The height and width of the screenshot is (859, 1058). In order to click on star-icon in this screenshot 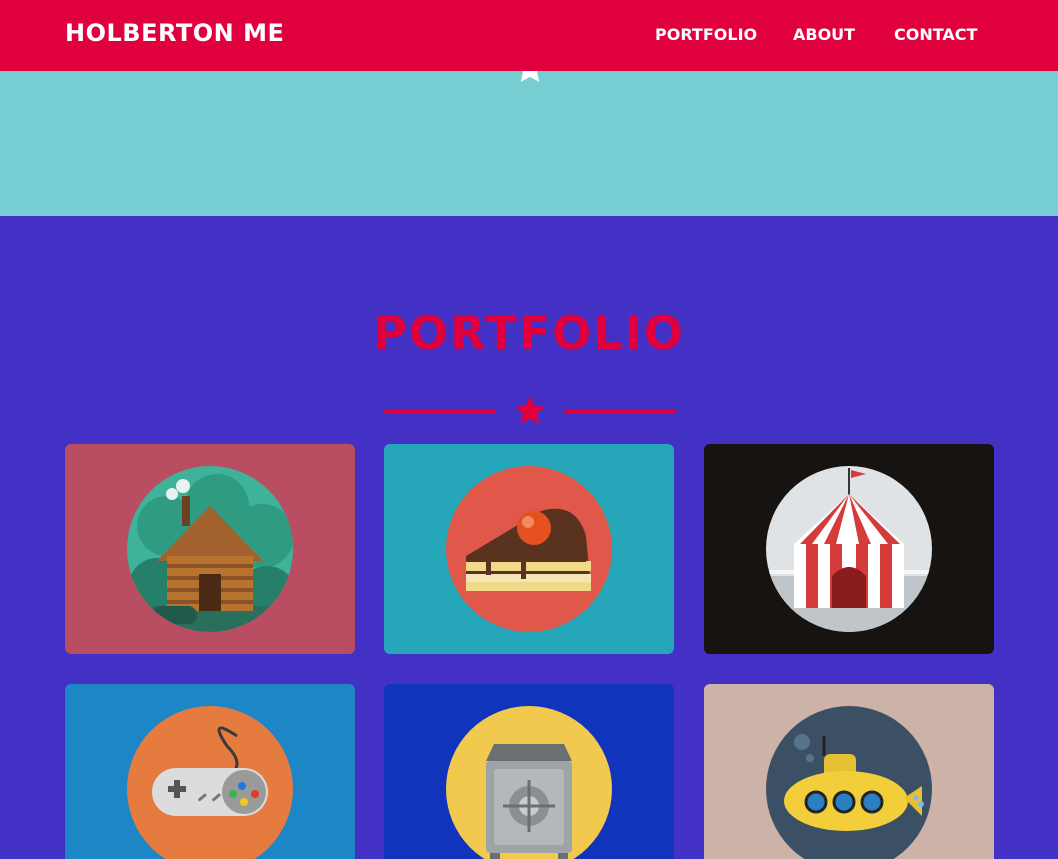, I will do `click(530, 411)`.